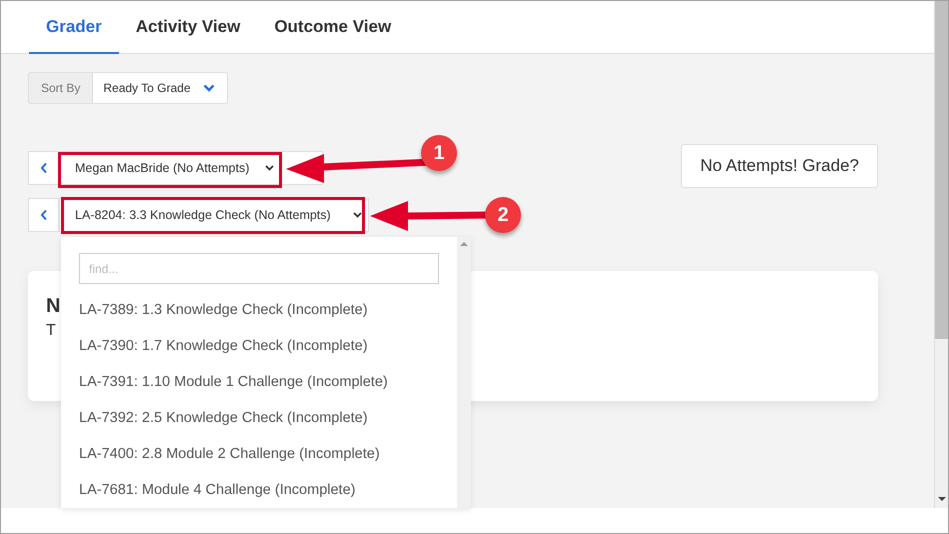 The height and width of the screenshot is (534, 949). Describe the element at coordinates (208, 88) in the screenshot. I see `chevron-down-icon` at that location.